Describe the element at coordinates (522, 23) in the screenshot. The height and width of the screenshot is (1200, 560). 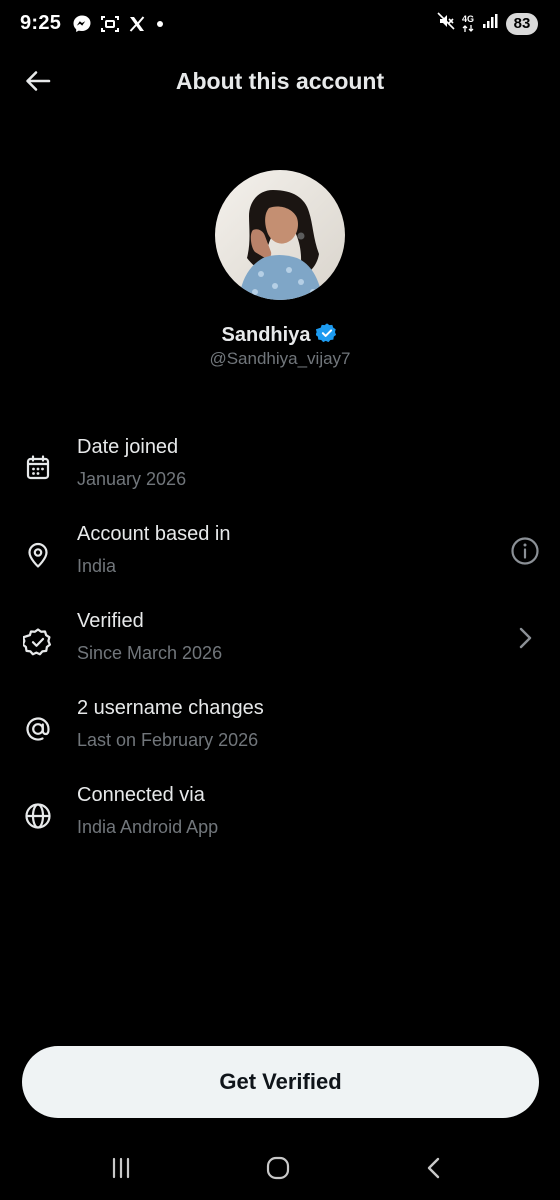
I see `battery-icon: 83` at that location.